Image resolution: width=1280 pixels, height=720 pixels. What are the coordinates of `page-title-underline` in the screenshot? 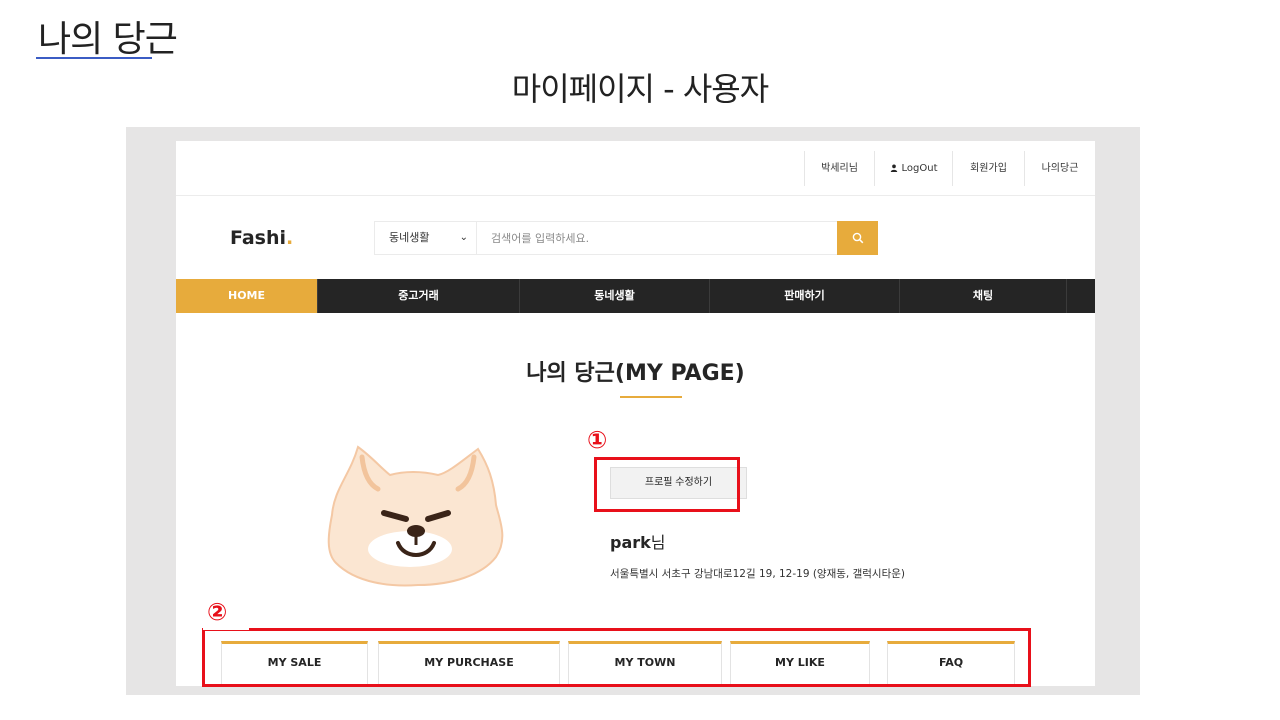 It's located at (651, 397).